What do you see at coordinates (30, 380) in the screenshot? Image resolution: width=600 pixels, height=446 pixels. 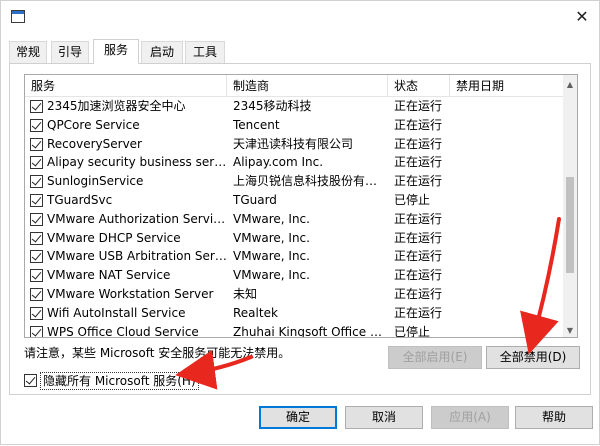 I see `hide-microsoft-services-checkbox` at bounding box center [30, 380].